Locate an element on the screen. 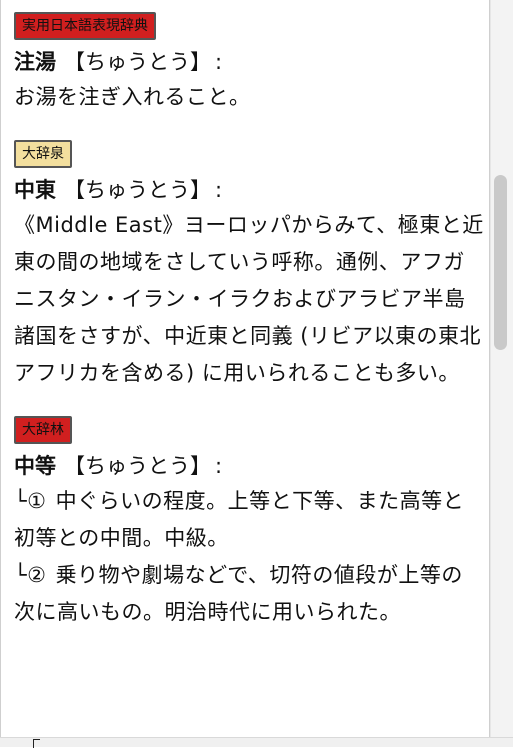  headword: 注湯 is located at coordinates (35, 62).